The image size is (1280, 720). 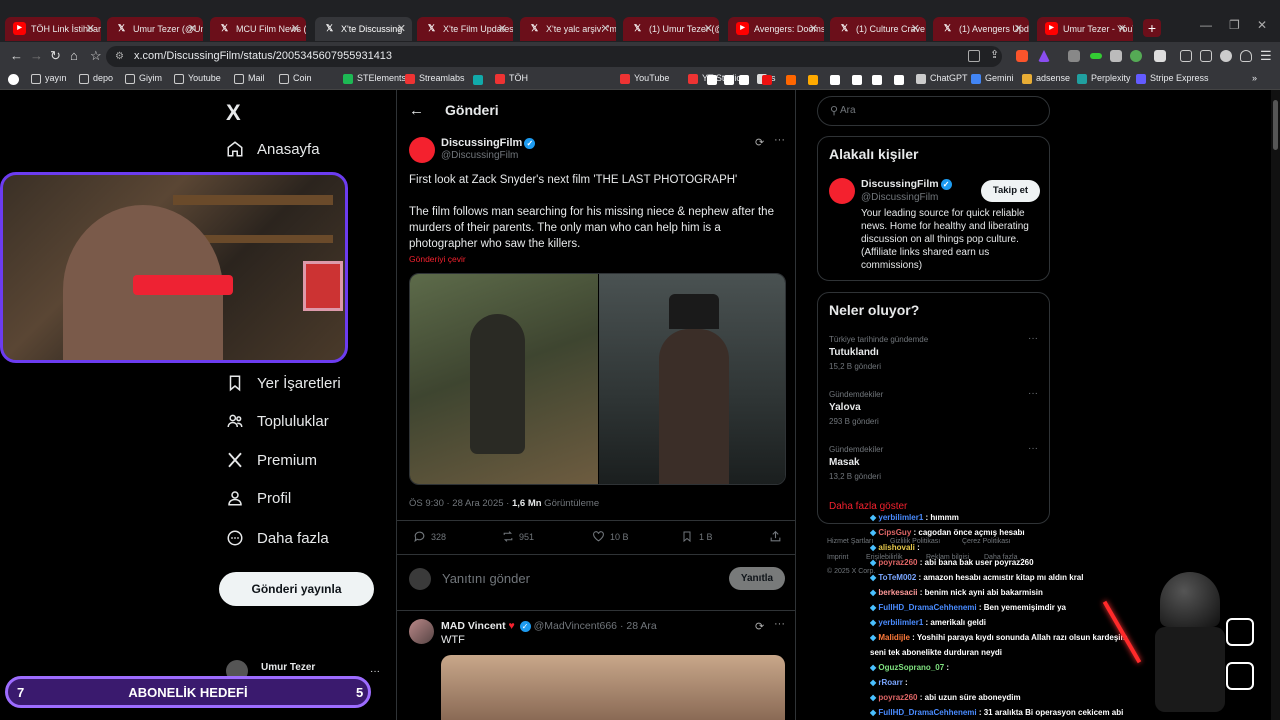 I want to click on tweet-more-icon: ···, so click(x=779, y=140).